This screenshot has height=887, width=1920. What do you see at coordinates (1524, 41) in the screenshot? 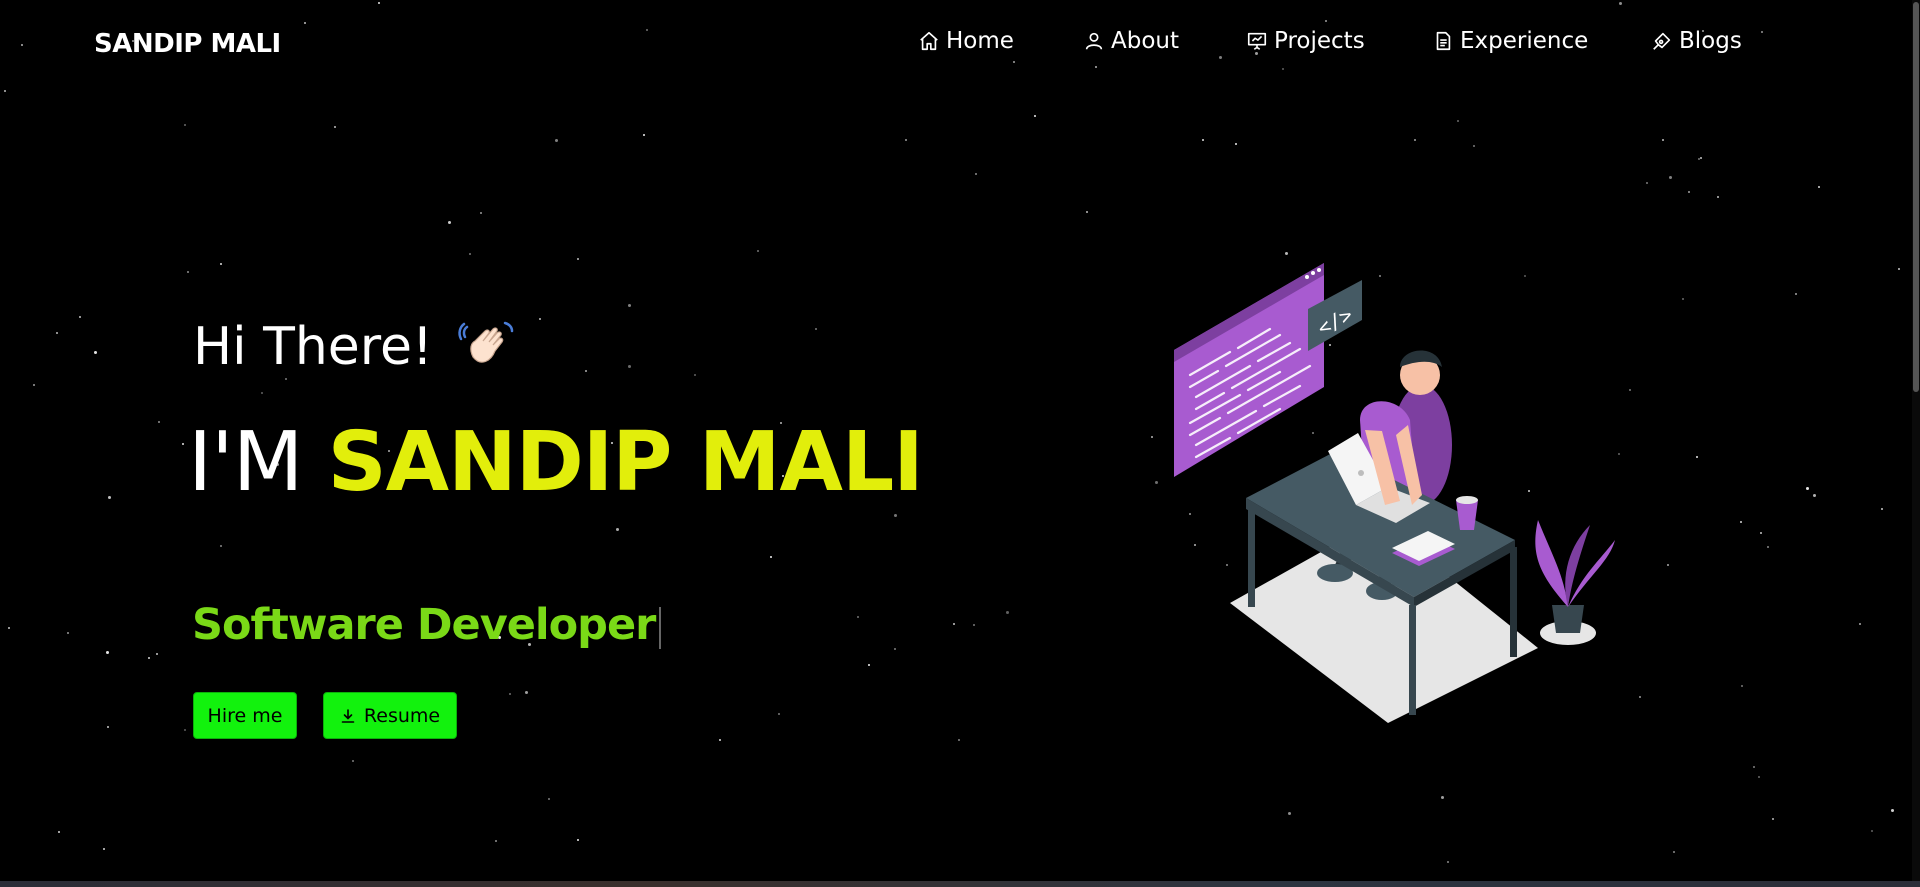
I see `nav-experience-label: Experience` at bounding box center [1524, 41].